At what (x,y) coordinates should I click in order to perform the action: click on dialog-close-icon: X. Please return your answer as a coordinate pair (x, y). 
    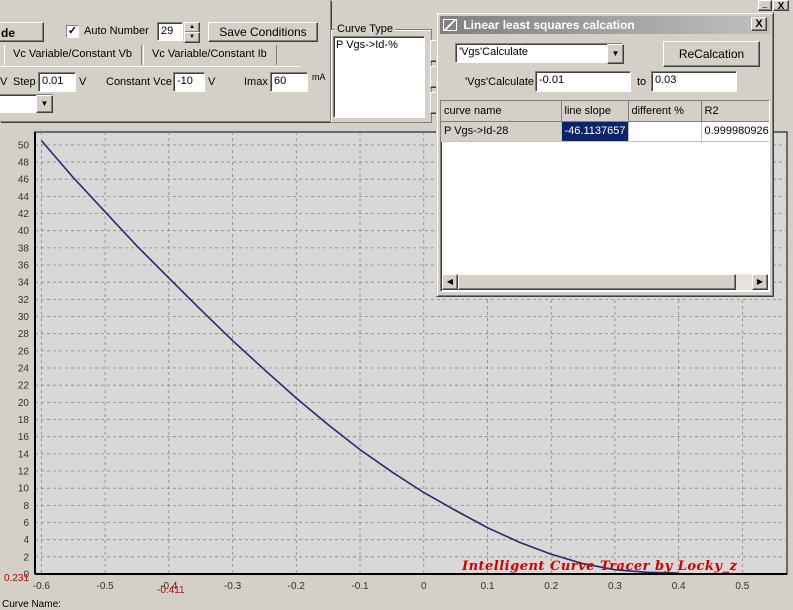
    Looking at the image, I should click on (759, 24).